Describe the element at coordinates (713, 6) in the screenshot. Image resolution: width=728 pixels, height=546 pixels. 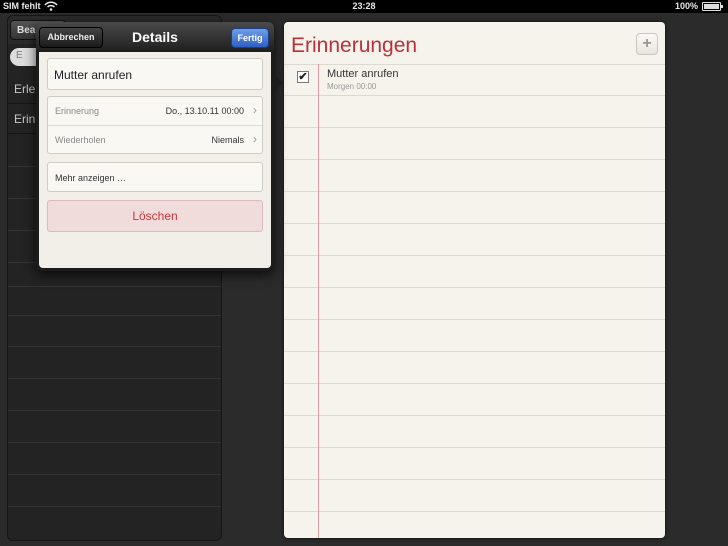
I see `battery-icon` at that location.